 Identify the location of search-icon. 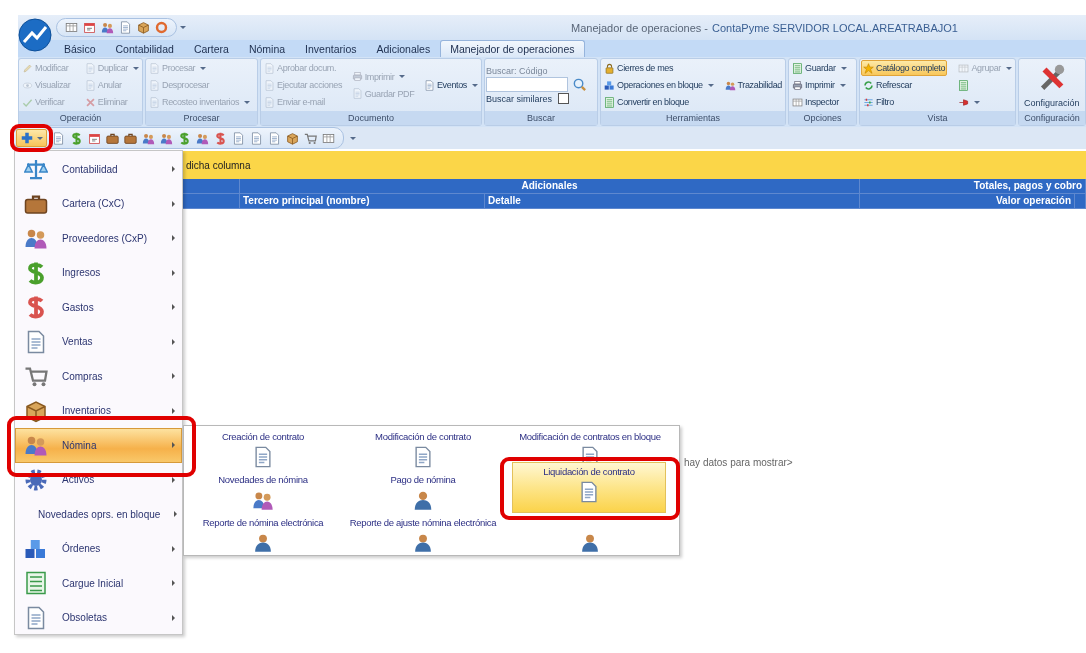
(579, 84).